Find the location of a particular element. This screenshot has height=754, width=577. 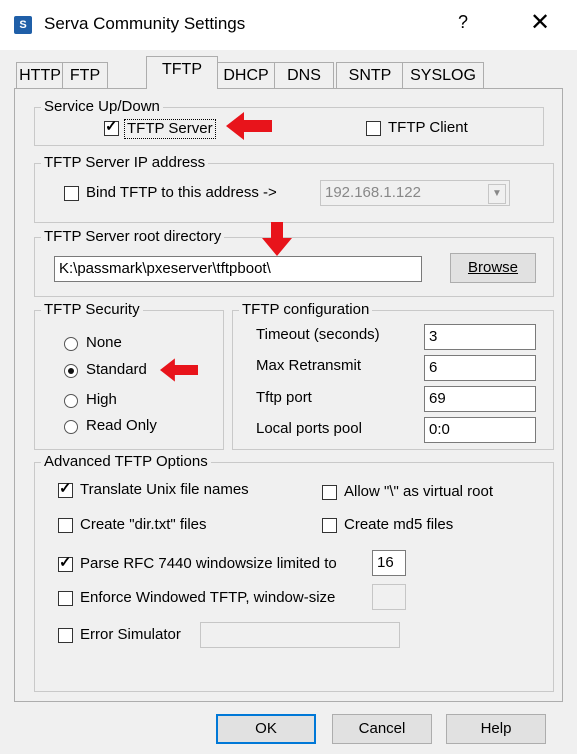

translate-unix-checkbox: ✓ is located at coordinates (65, 489).